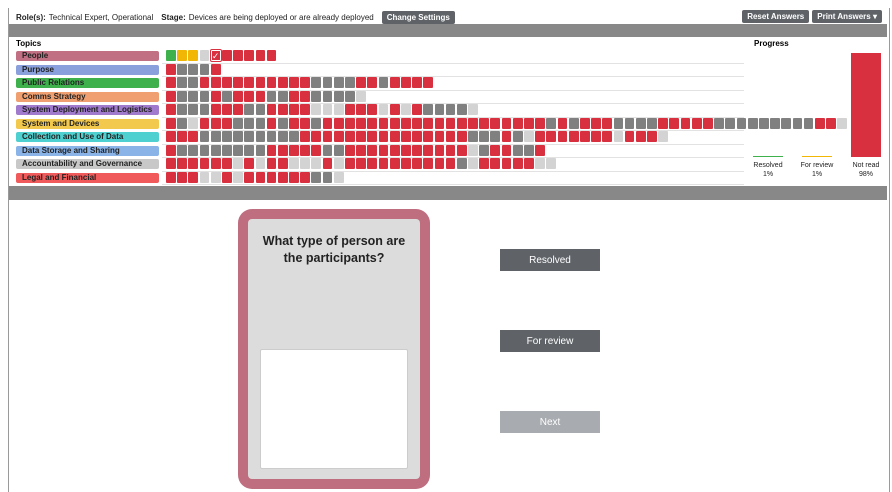  I want to click on topic-data-storage-and-sharing: Data Storage and Sharing, so click(87, 150).